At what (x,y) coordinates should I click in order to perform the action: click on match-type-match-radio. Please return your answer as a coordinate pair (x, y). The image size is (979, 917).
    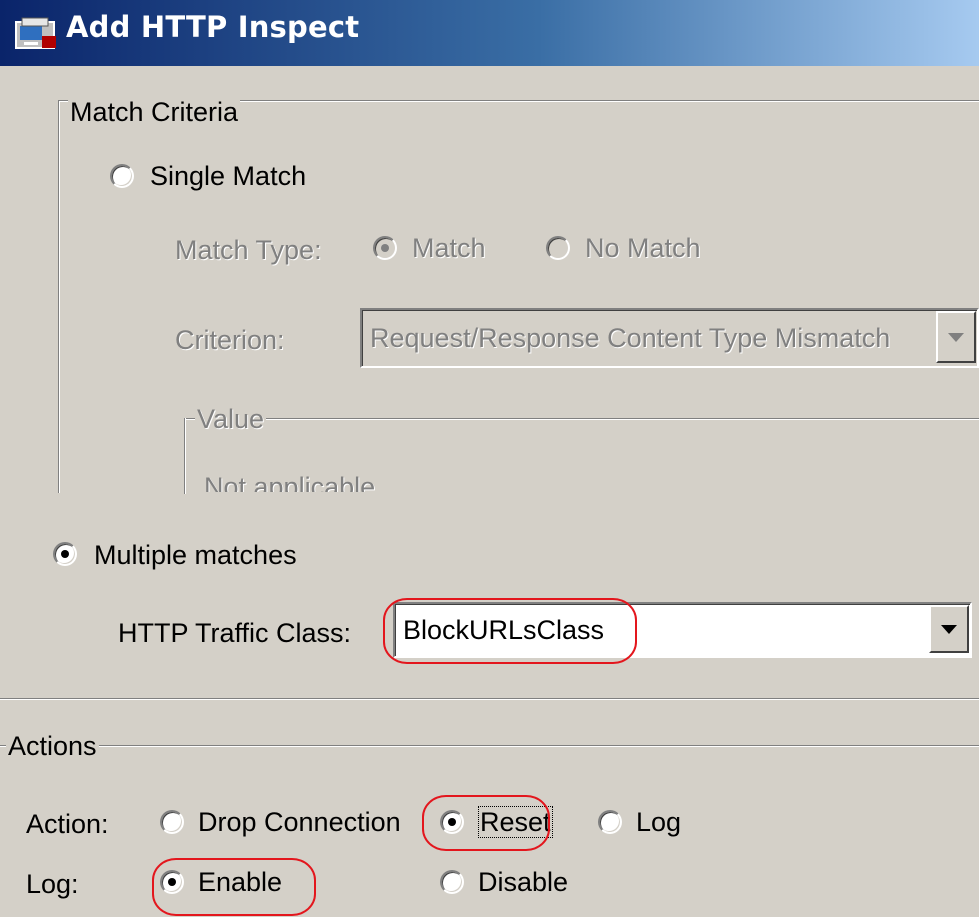
    Looking at the image, I should click on (385, 248).